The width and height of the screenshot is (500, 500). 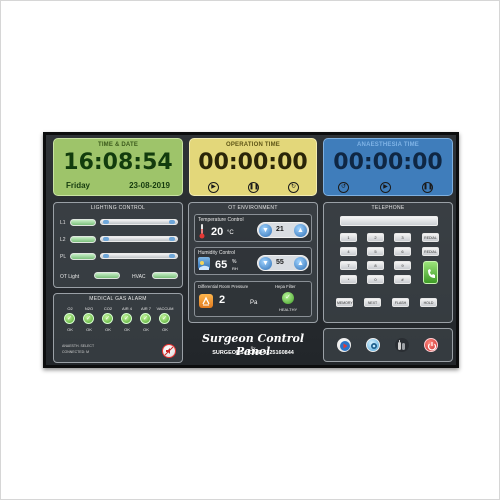 I want to click on gas-label: AIR 4, so click(x=126, y=308).